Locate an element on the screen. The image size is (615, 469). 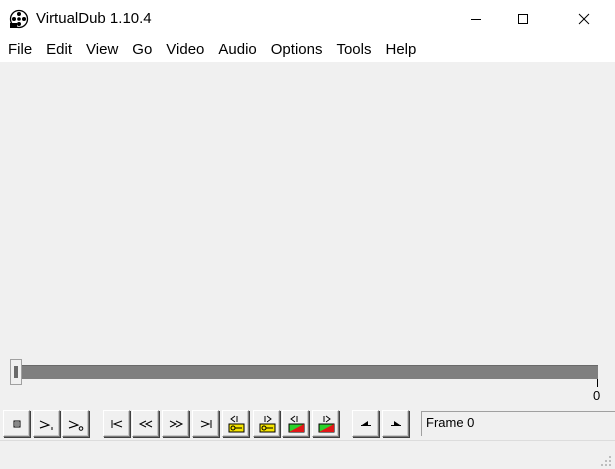
previous-frame-icon is located at coordinates (145, 423).